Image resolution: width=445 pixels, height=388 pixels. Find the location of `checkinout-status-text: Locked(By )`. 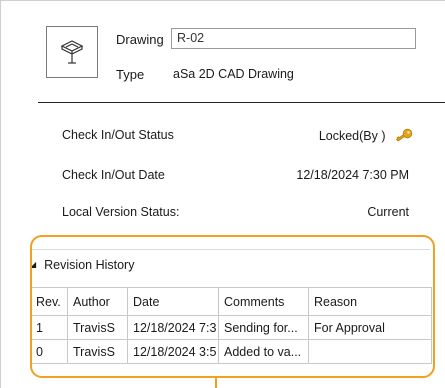

checkinout-status-text: Locked(By ) is located at coordinates (352, 136).